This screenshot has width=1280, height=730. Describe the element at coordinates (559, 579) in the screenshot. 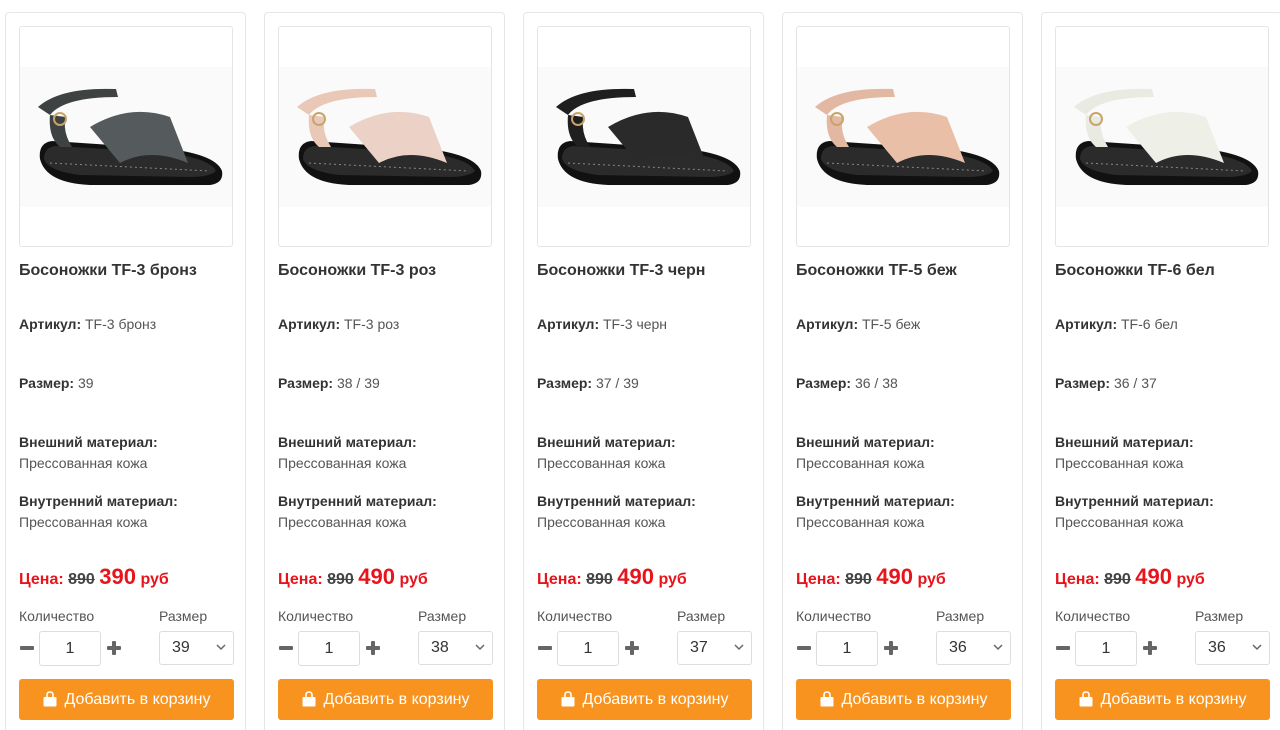

I see `price-label: Цена:` at that location.